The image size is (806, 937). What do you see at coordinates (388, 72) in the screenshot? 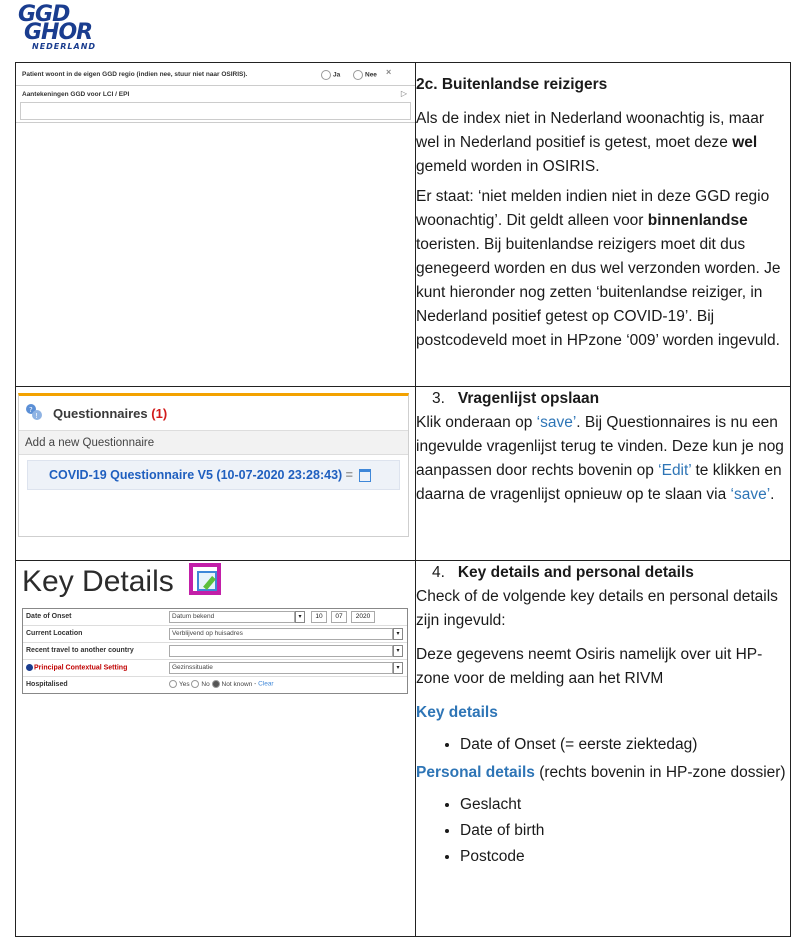
I see `clear-icon: ×` at bounding box center [388, 72].